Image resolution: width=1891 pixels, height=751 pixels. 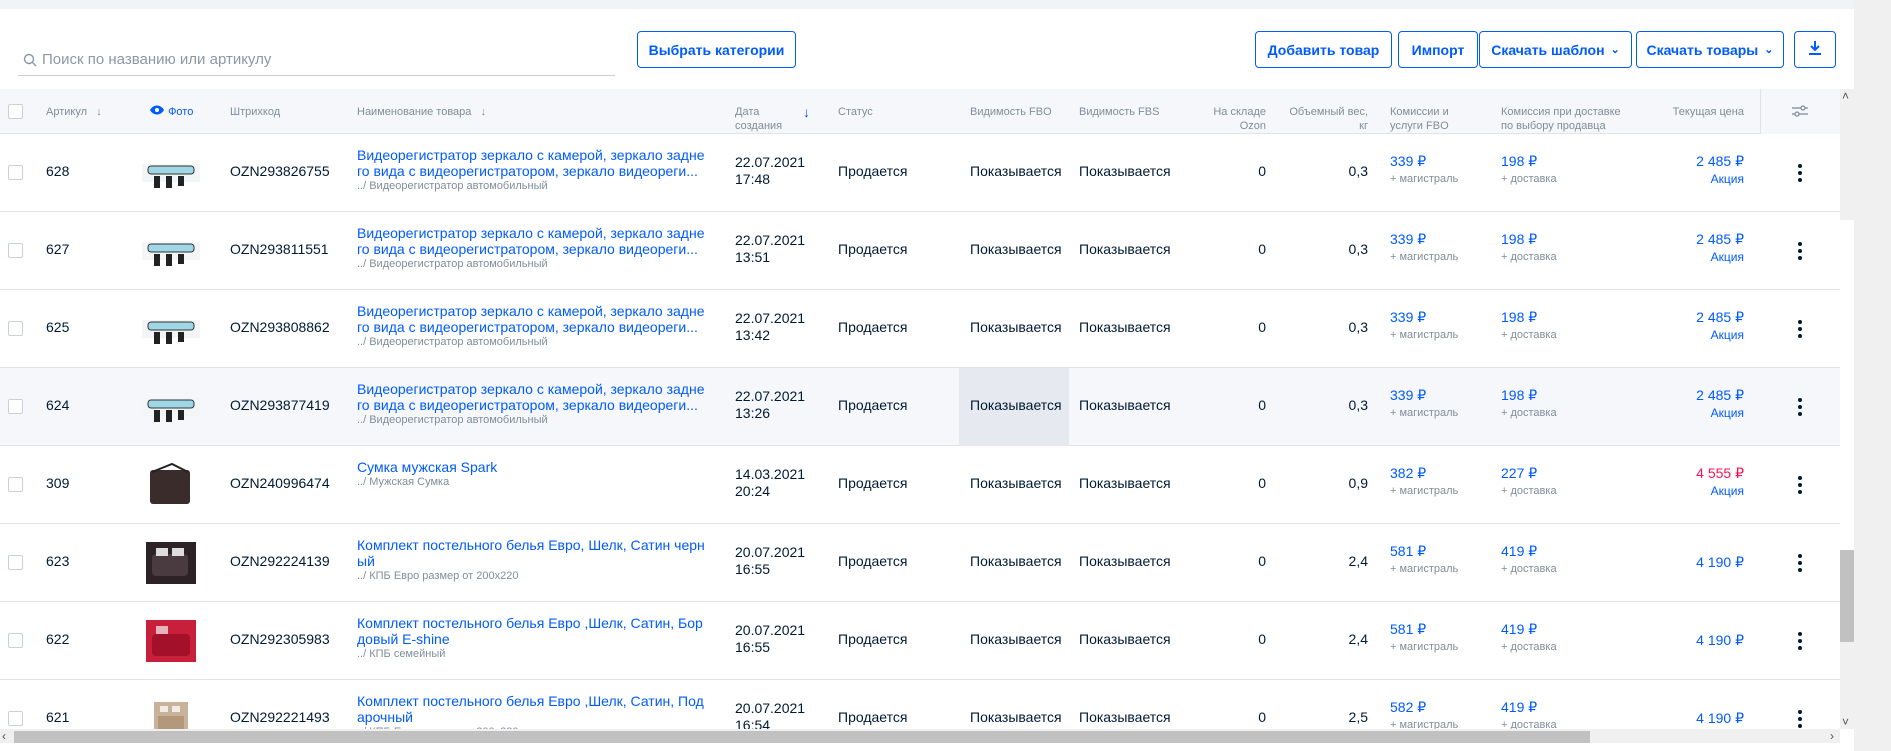 I want to click on export-button, so click(x=1815, y=49).